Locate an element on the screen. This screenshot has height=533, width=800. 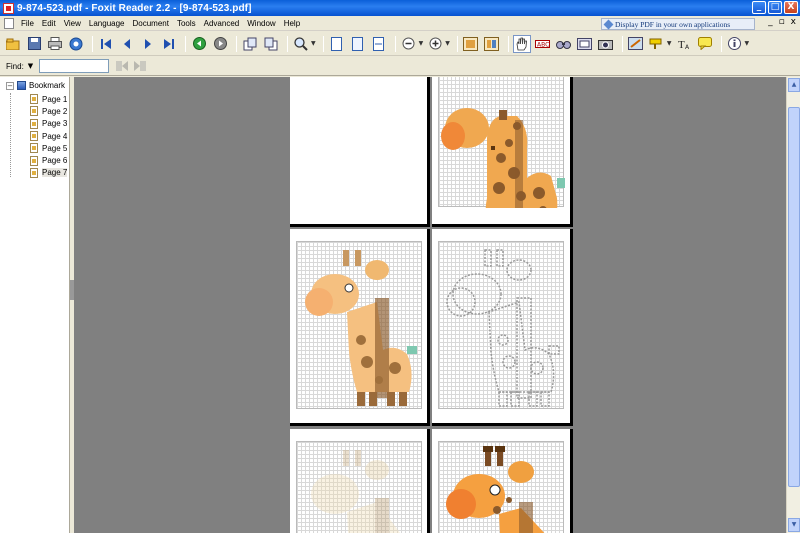
menu-help: Help is located at coordinates (292, 23).